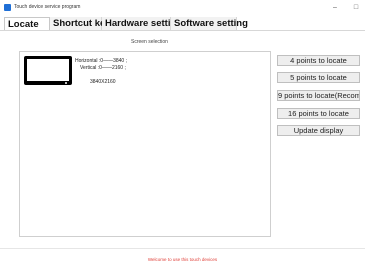  Describe the element at coordinates (318, 77) in the screenshot. I see `locate-5-points-button: 5 points to locate` at that location.